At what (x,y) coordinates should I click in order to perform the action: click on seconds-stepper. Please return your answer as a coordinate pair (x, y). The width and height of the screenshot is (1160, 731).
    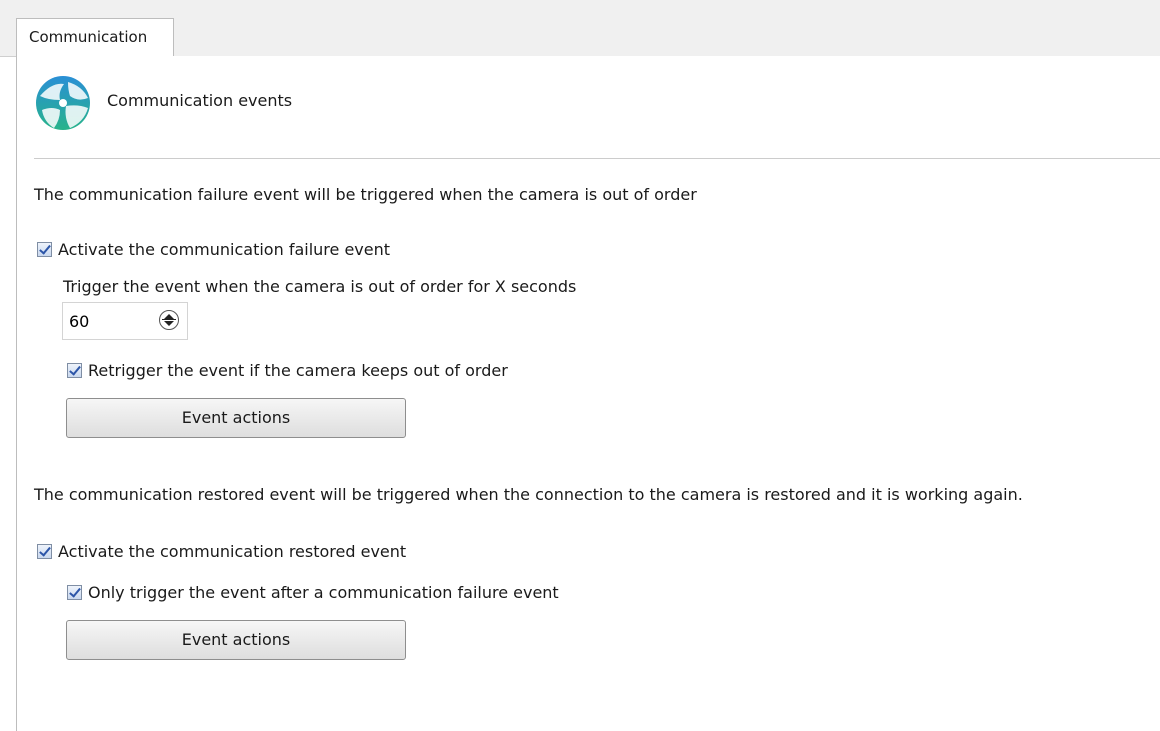
    Looking at the image, I should click on (125, 321).